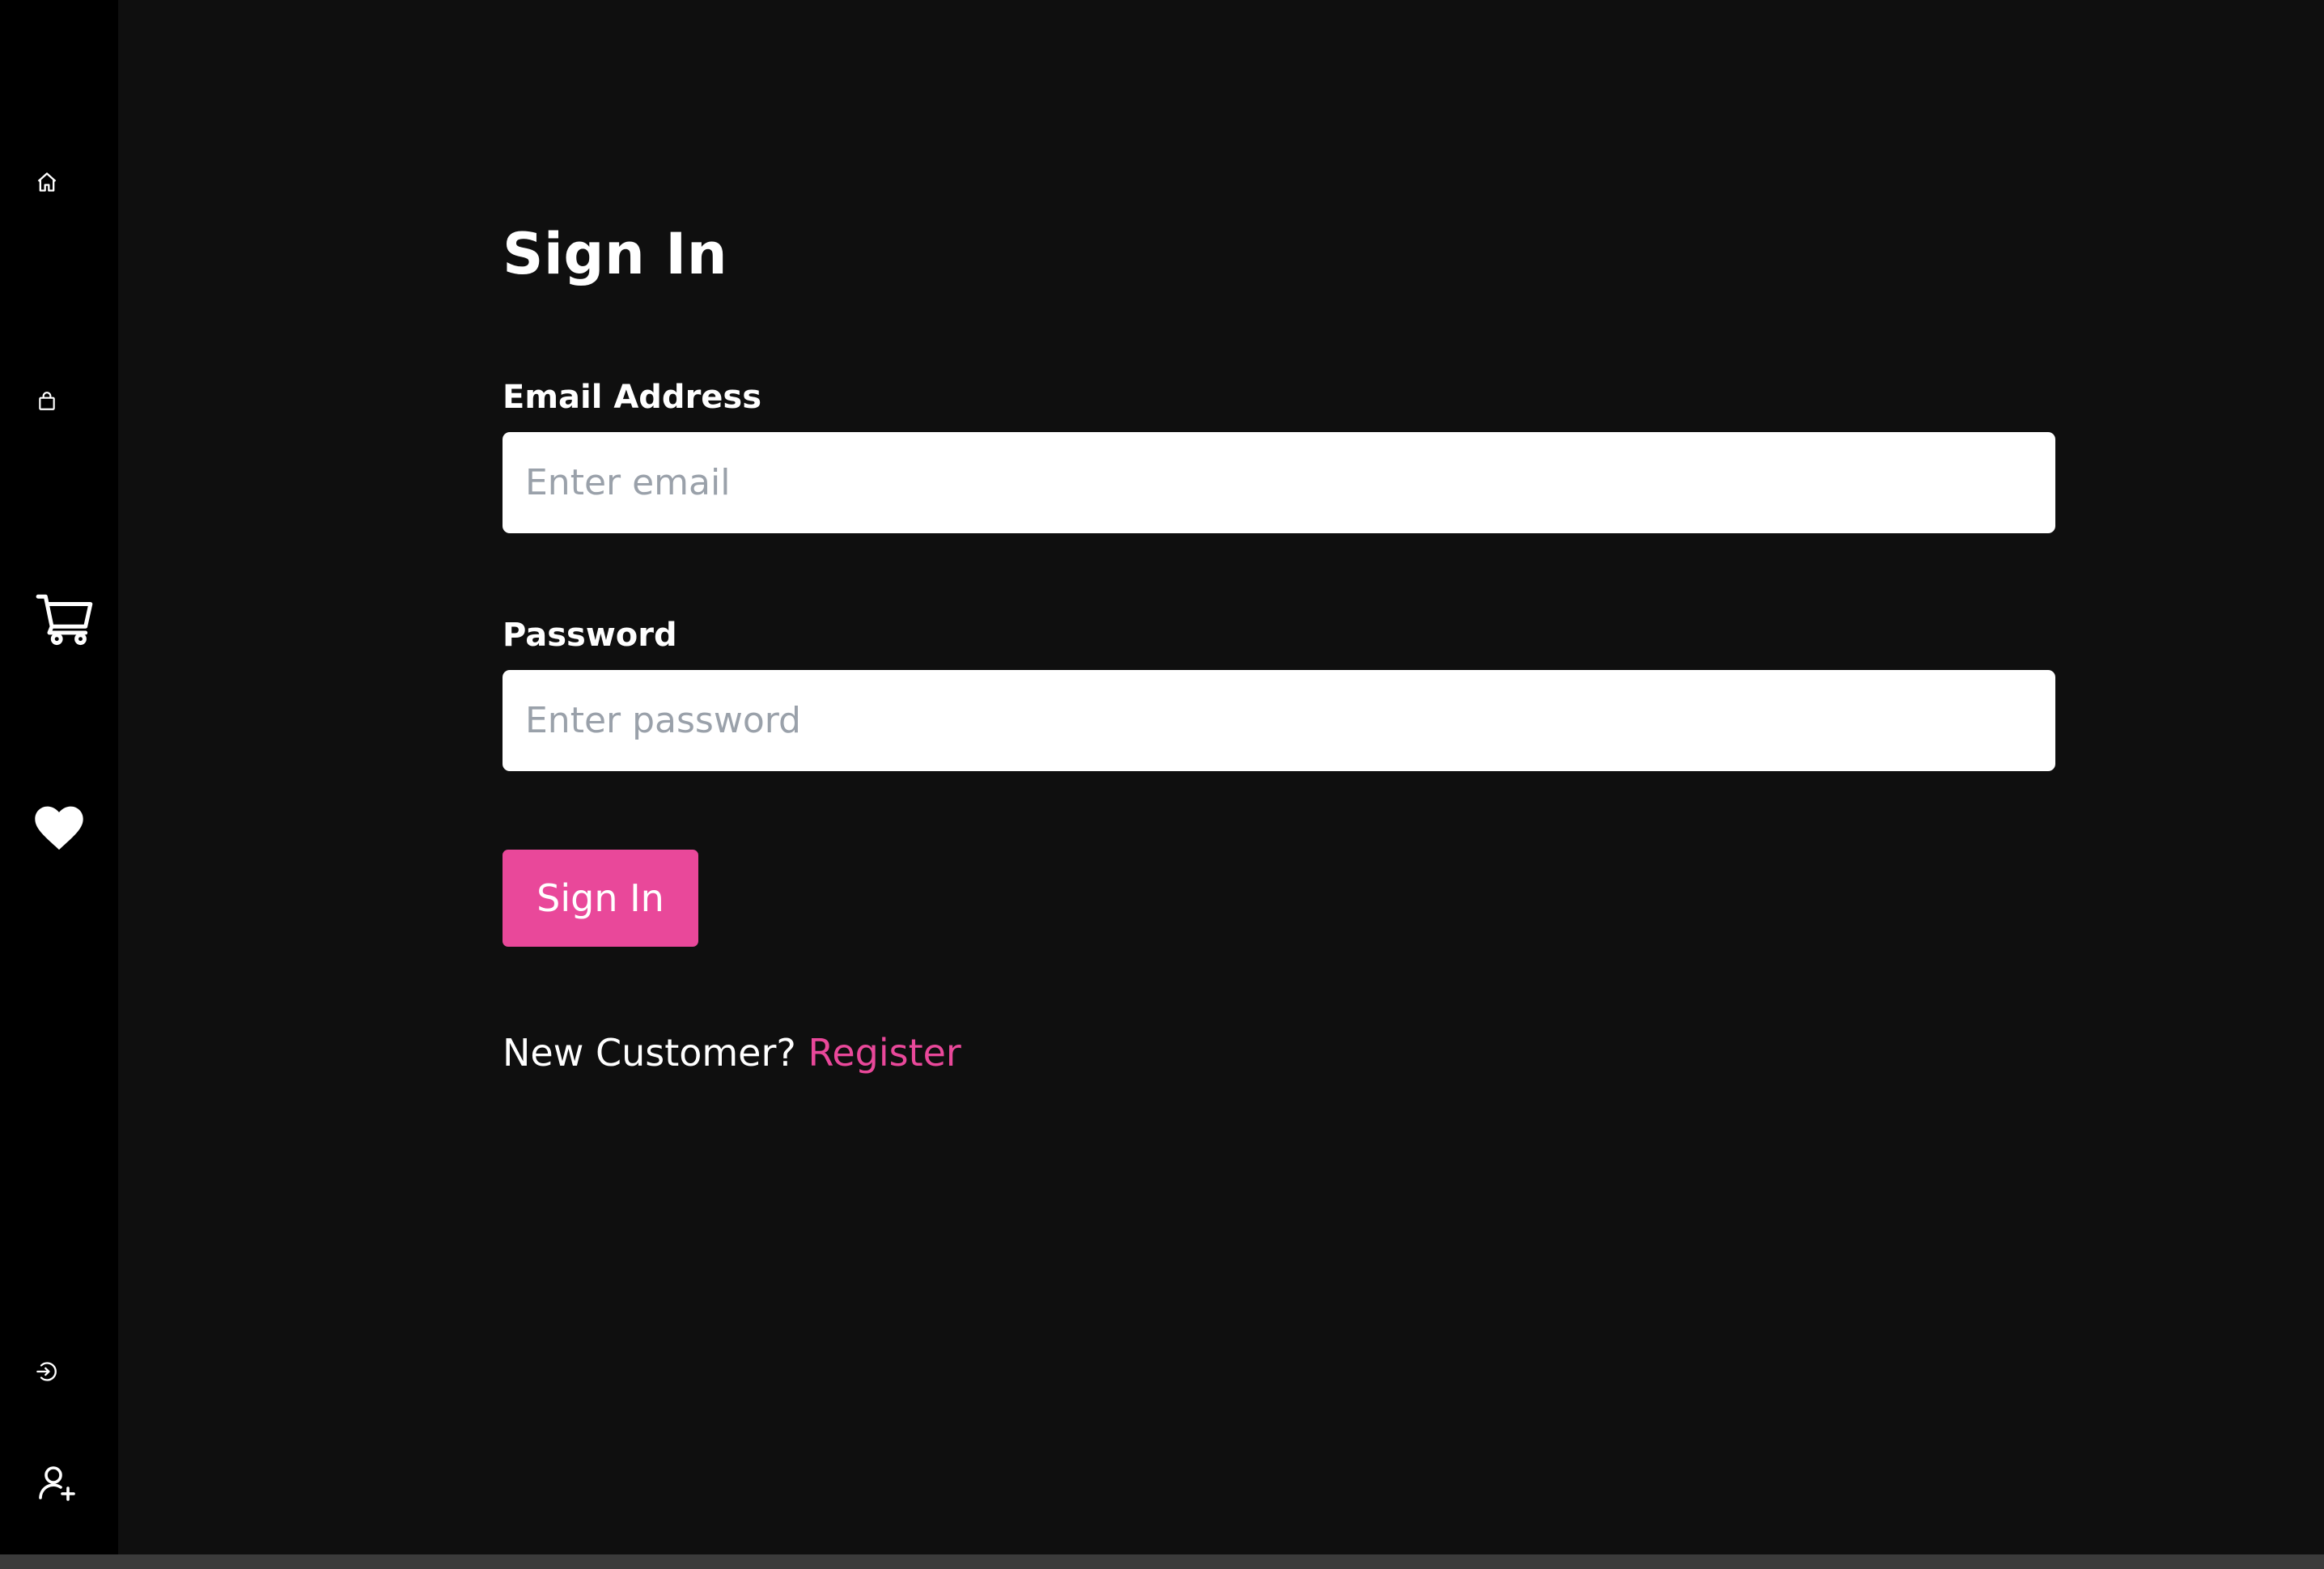  I want to click on user-add-icon, so click(57, 1483).